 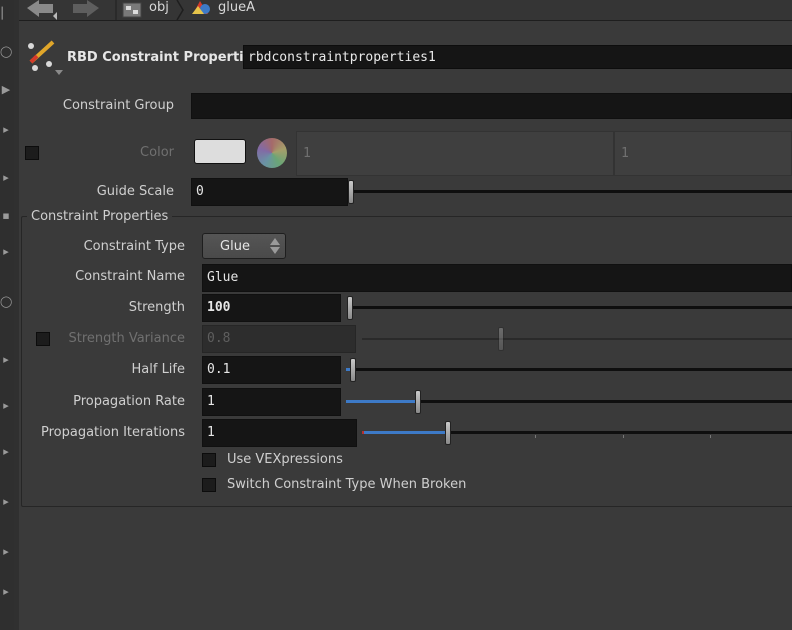 I want to click on path-bar: obj glueA, so click(x=405, y=10).